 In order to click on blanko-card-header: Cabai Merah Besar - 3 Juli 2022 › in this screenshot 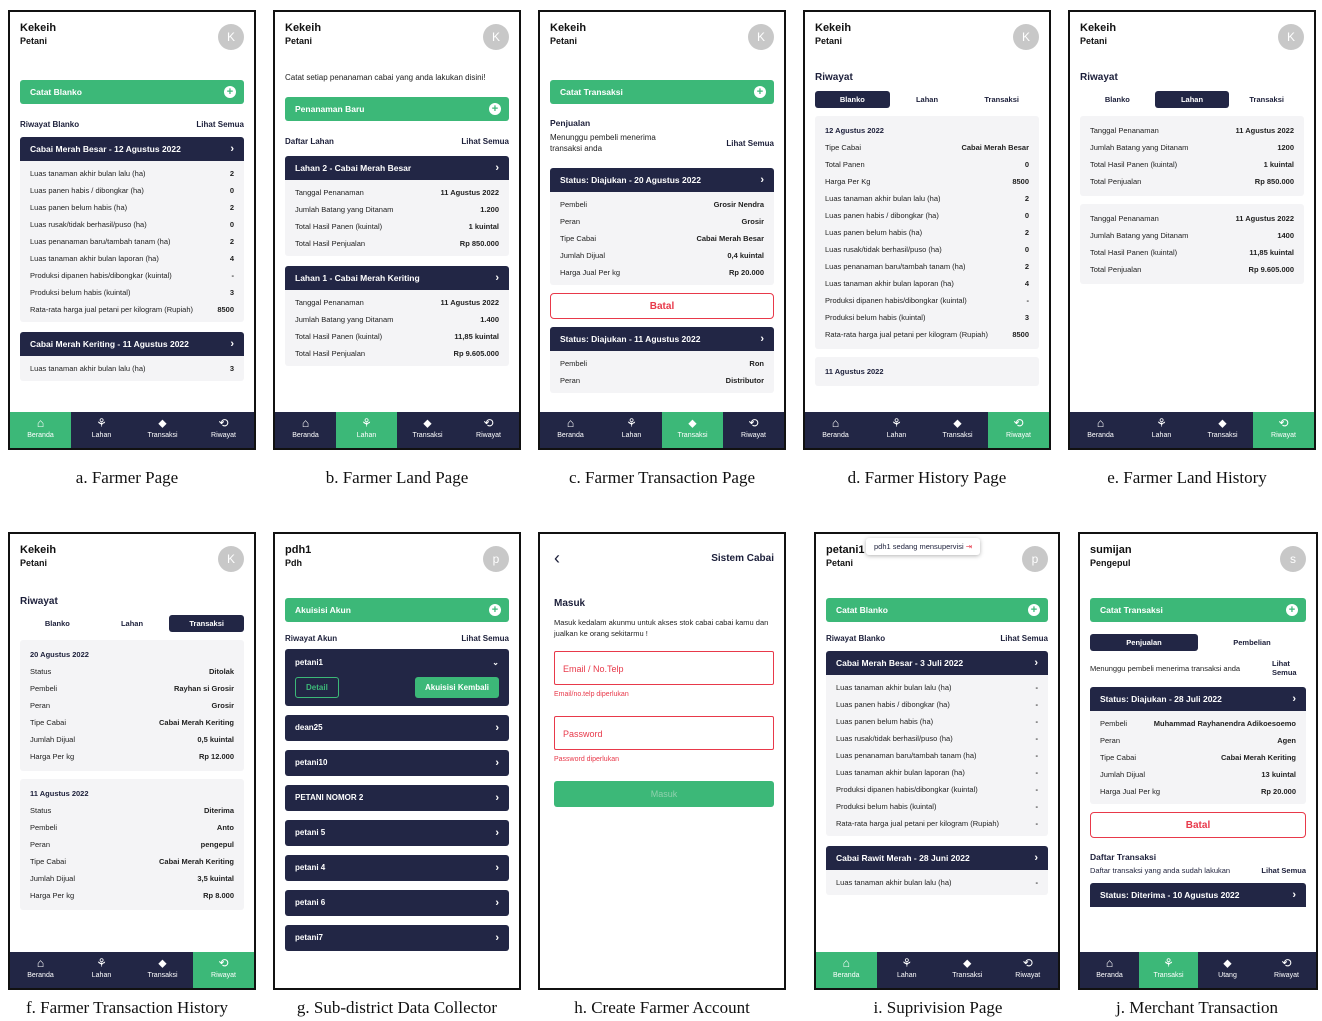, I will do `click(937, 663)`.